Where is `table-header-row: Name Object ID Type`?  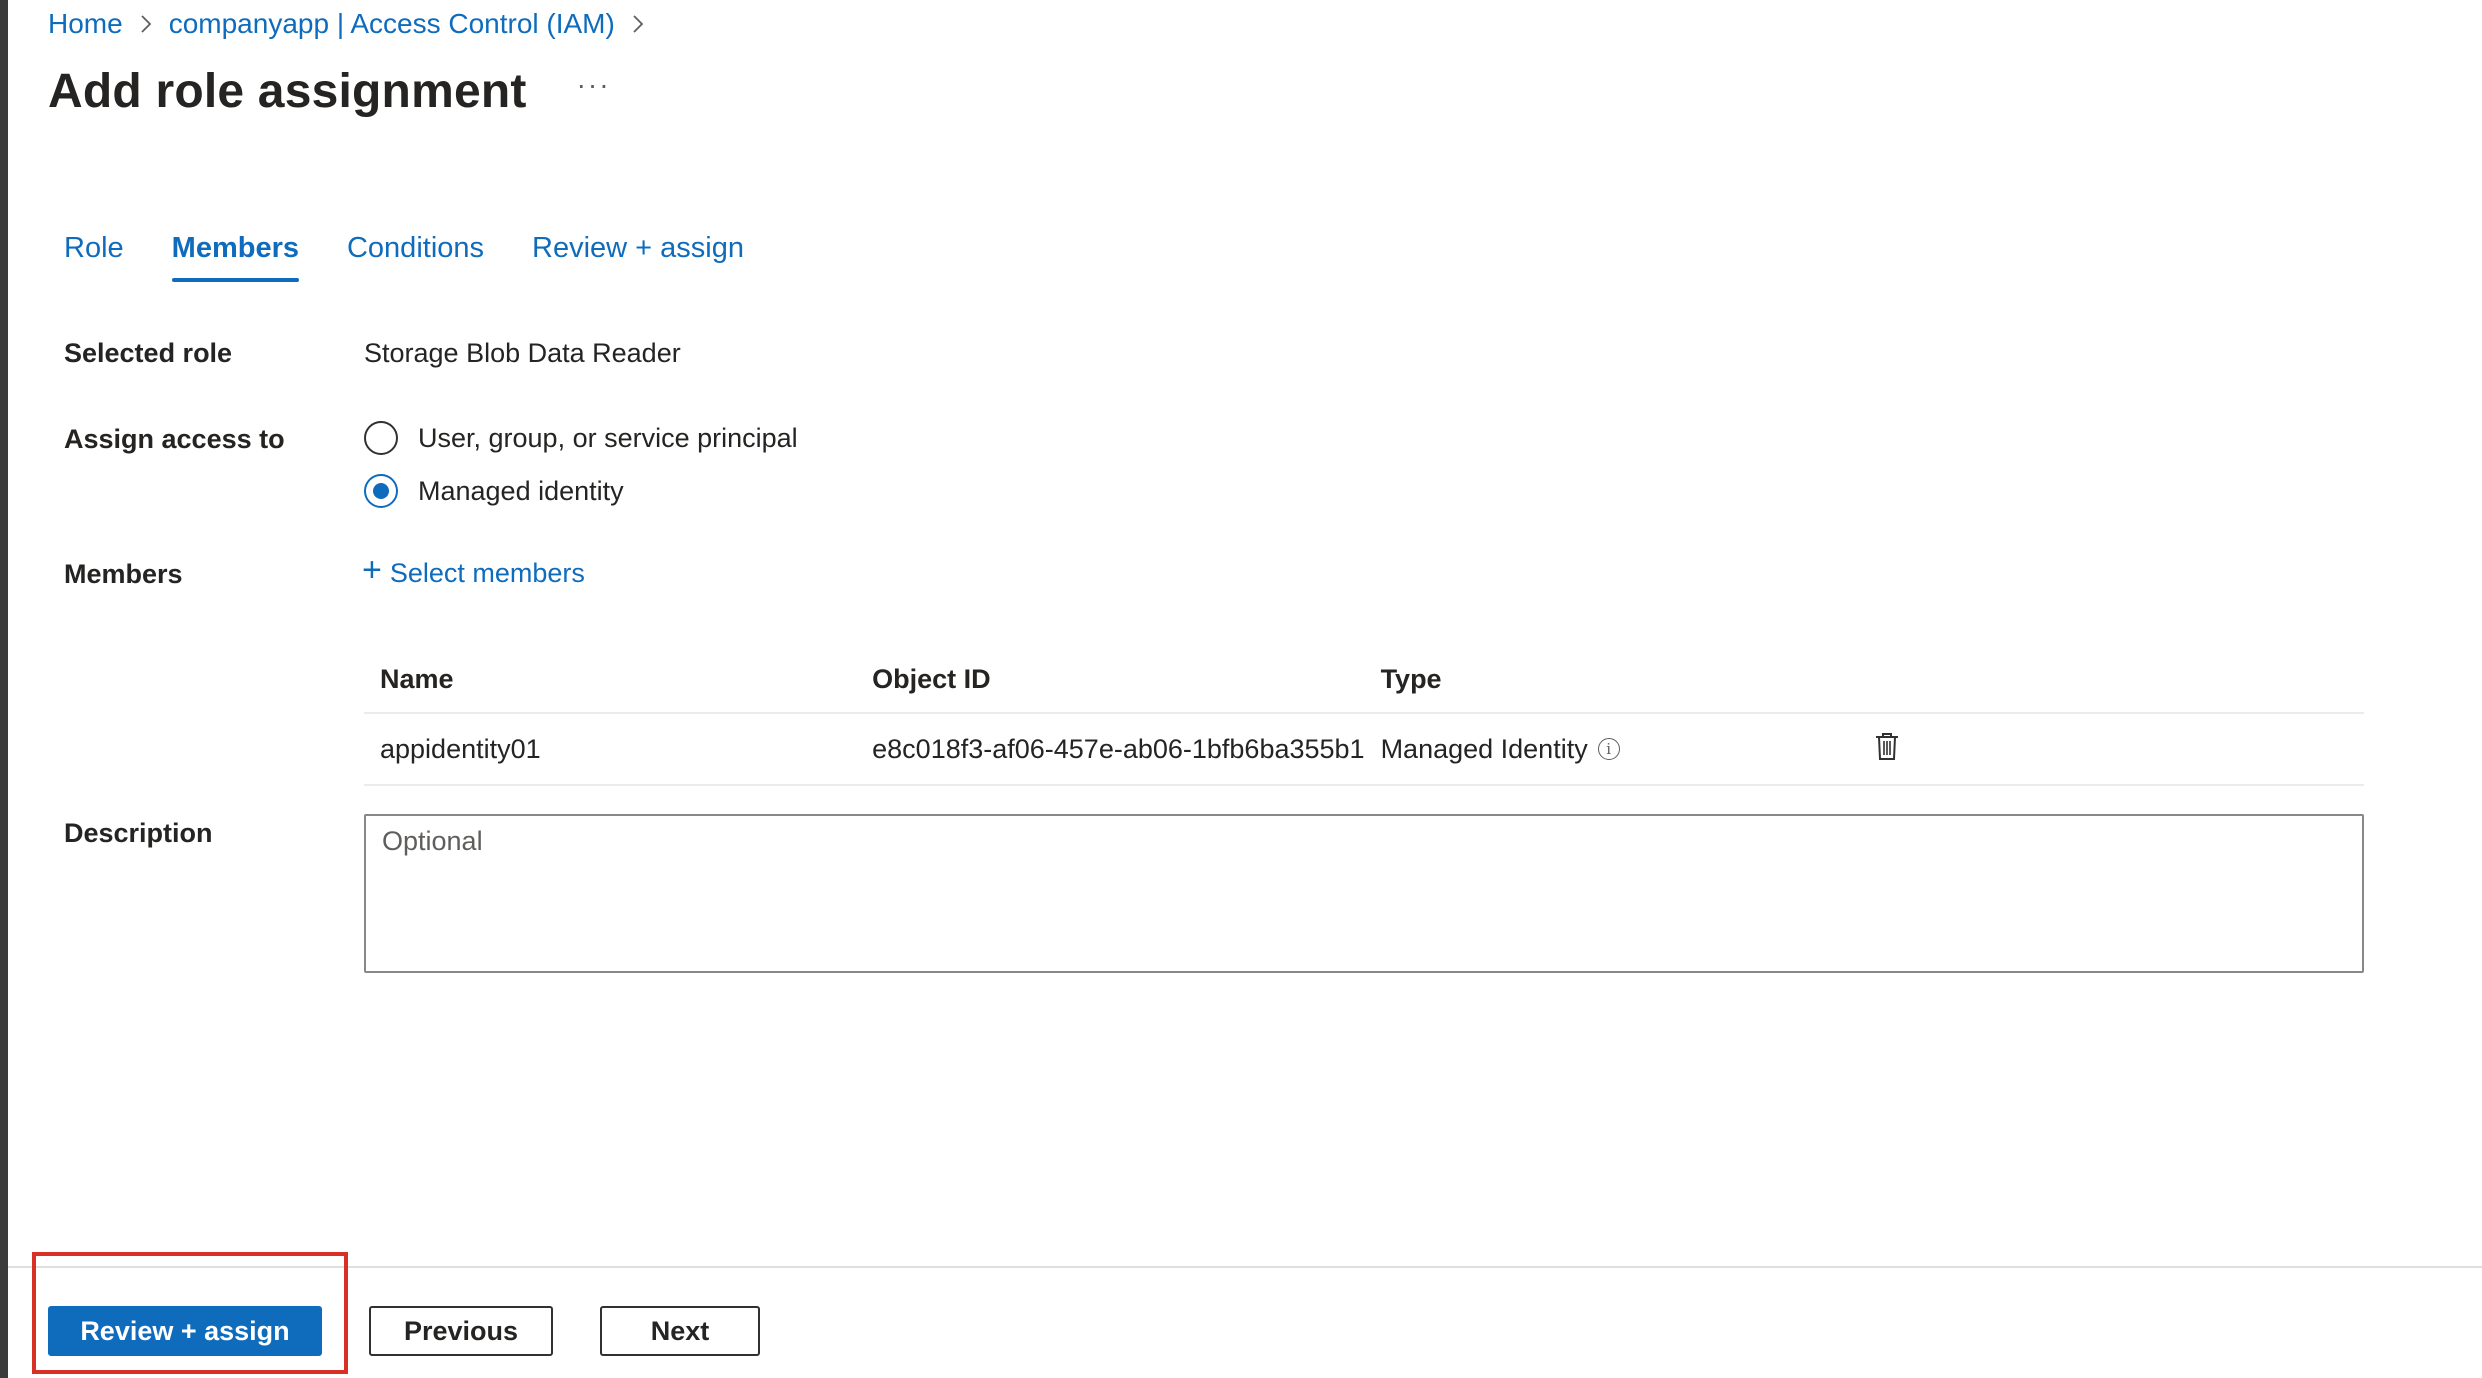
table-header-row: Name Object ID Type is located at coordinates (1364, 680).